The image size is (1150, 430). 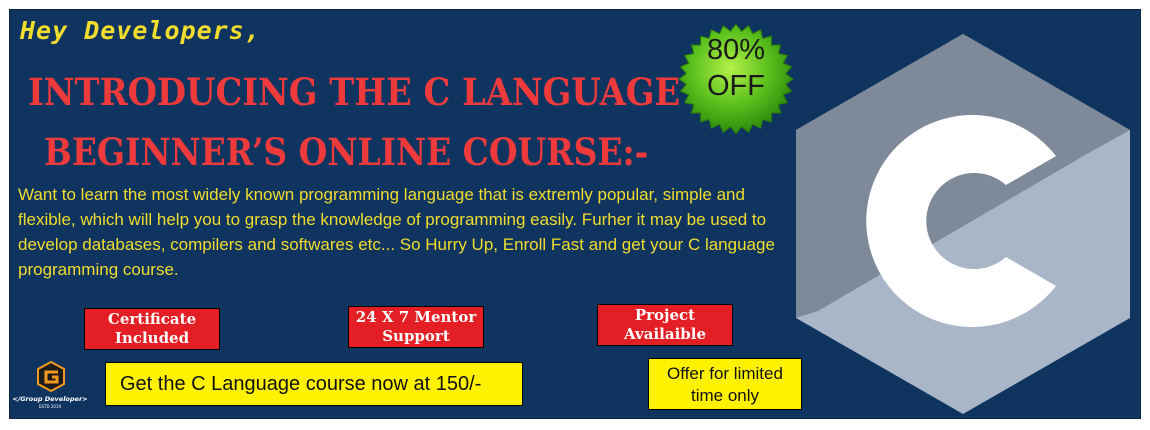 What do you see at coordinates (725, 395) in the screenshot?
I see `offer-line2: time only` at bounding box center [725, 395].